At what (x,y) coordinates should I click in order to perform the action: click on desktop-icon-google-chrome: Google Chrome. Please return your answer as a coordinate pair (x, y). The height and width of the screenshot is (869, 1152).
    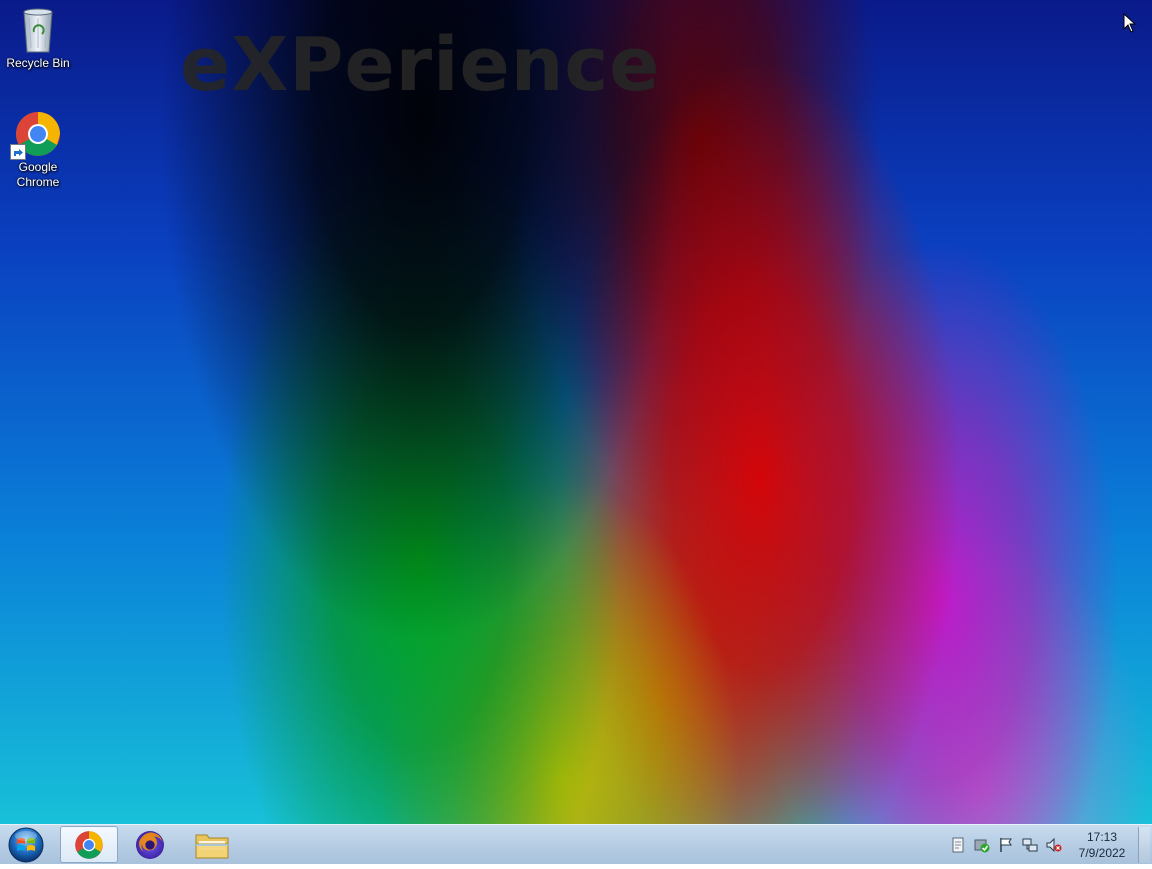
    Looking at the image, I should click on (38, 150).